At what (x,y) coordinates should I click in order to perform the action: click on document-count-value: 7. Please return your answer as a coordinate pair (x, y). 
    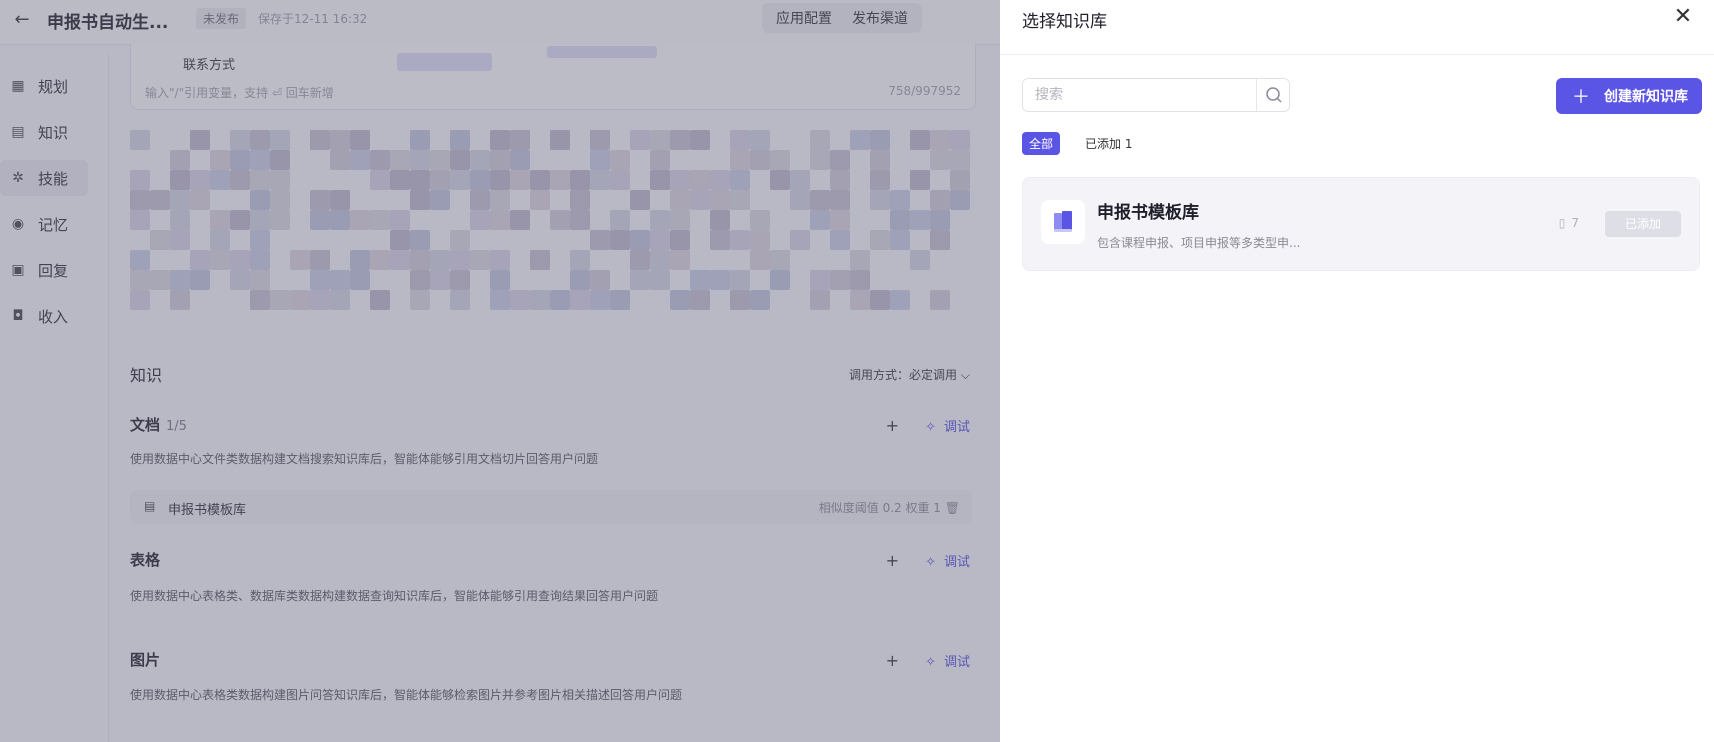
    Looking at the image, I should click on (1575, 223).